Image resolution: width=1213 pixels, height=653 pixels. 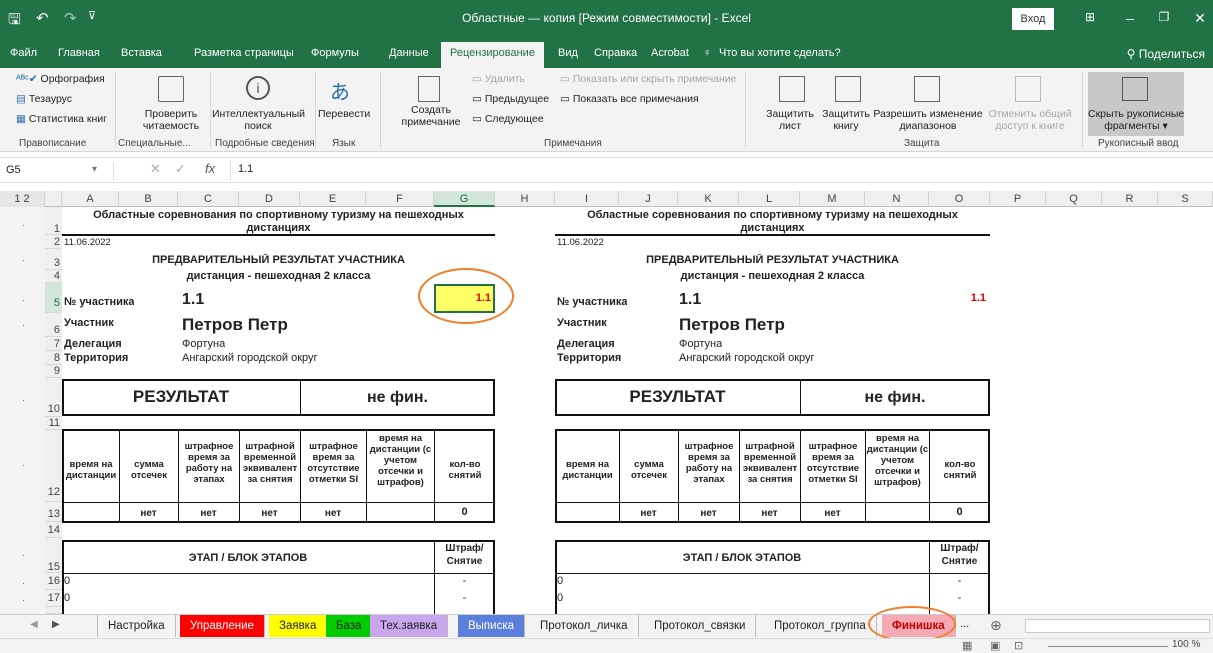 What do you see at coordinates (34, 624) in the screenshot?
I see `scroll-left-icon: ◀` at bounding box center [34, 624].